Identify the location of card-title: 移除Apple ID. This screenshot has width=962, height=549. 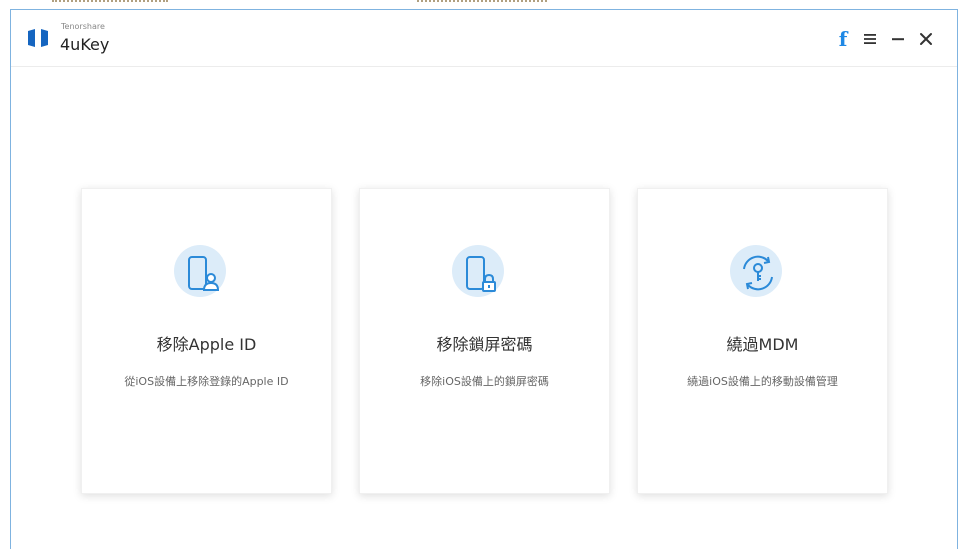
(206, 344).